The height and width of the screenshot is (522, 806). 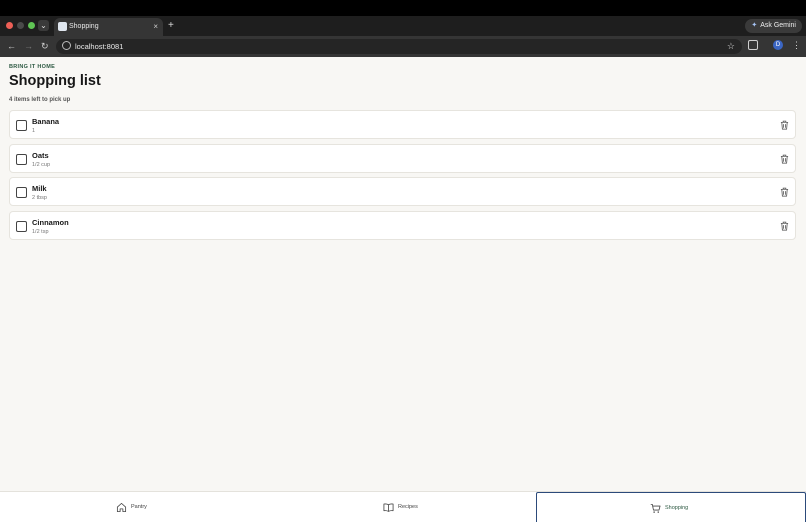 What do you see at coordinates (20, 25) in the screenshot?
I see `minimize-window-button` at bounding box center [20, 25].